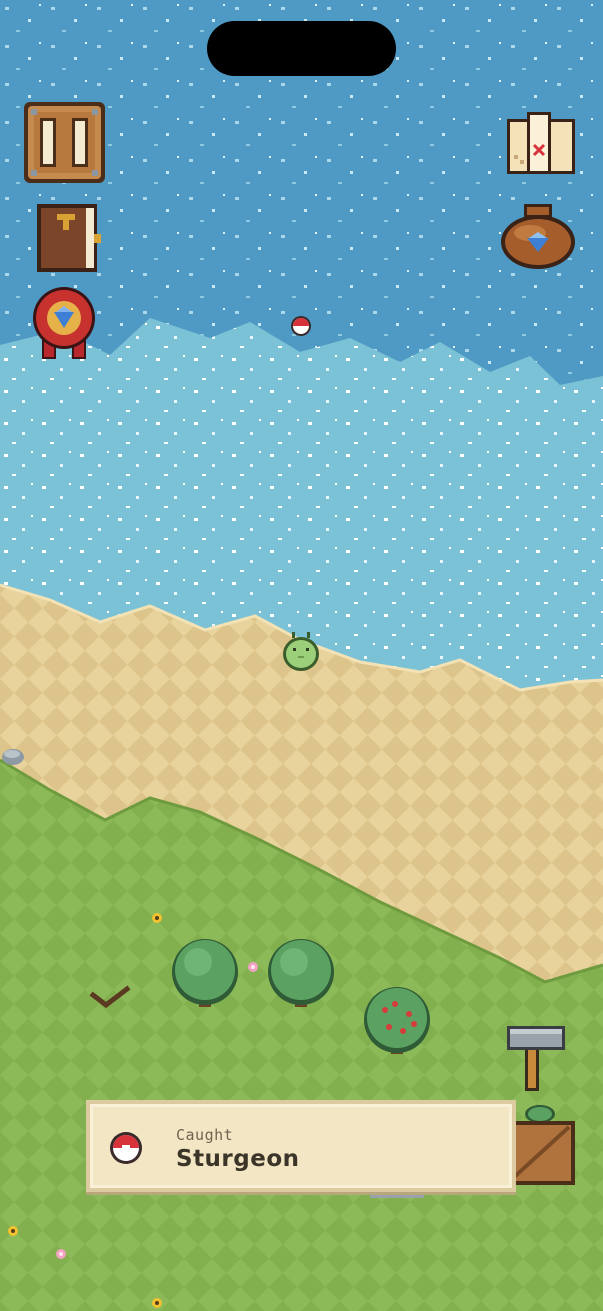 The width and height of the screenshot is (603, 1311). Describe the element at coordinates (64, 142) in the screenshot. I see `pause-button` at that location.